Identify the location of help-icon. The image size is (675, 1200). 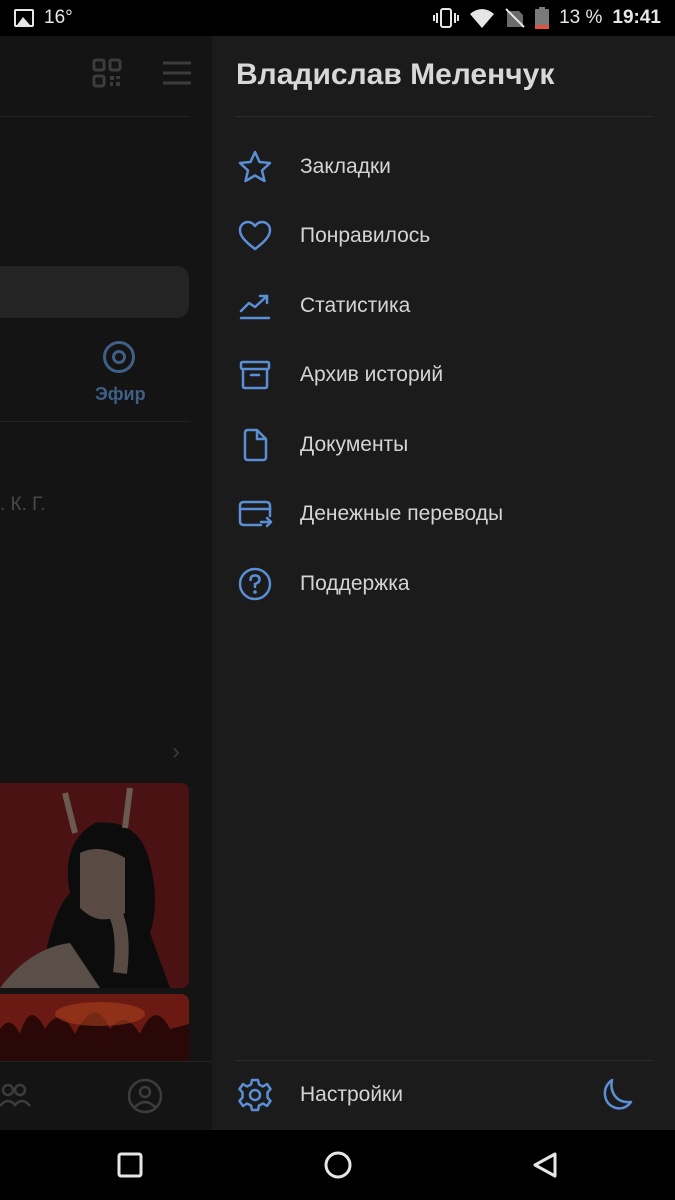
(255, 584).